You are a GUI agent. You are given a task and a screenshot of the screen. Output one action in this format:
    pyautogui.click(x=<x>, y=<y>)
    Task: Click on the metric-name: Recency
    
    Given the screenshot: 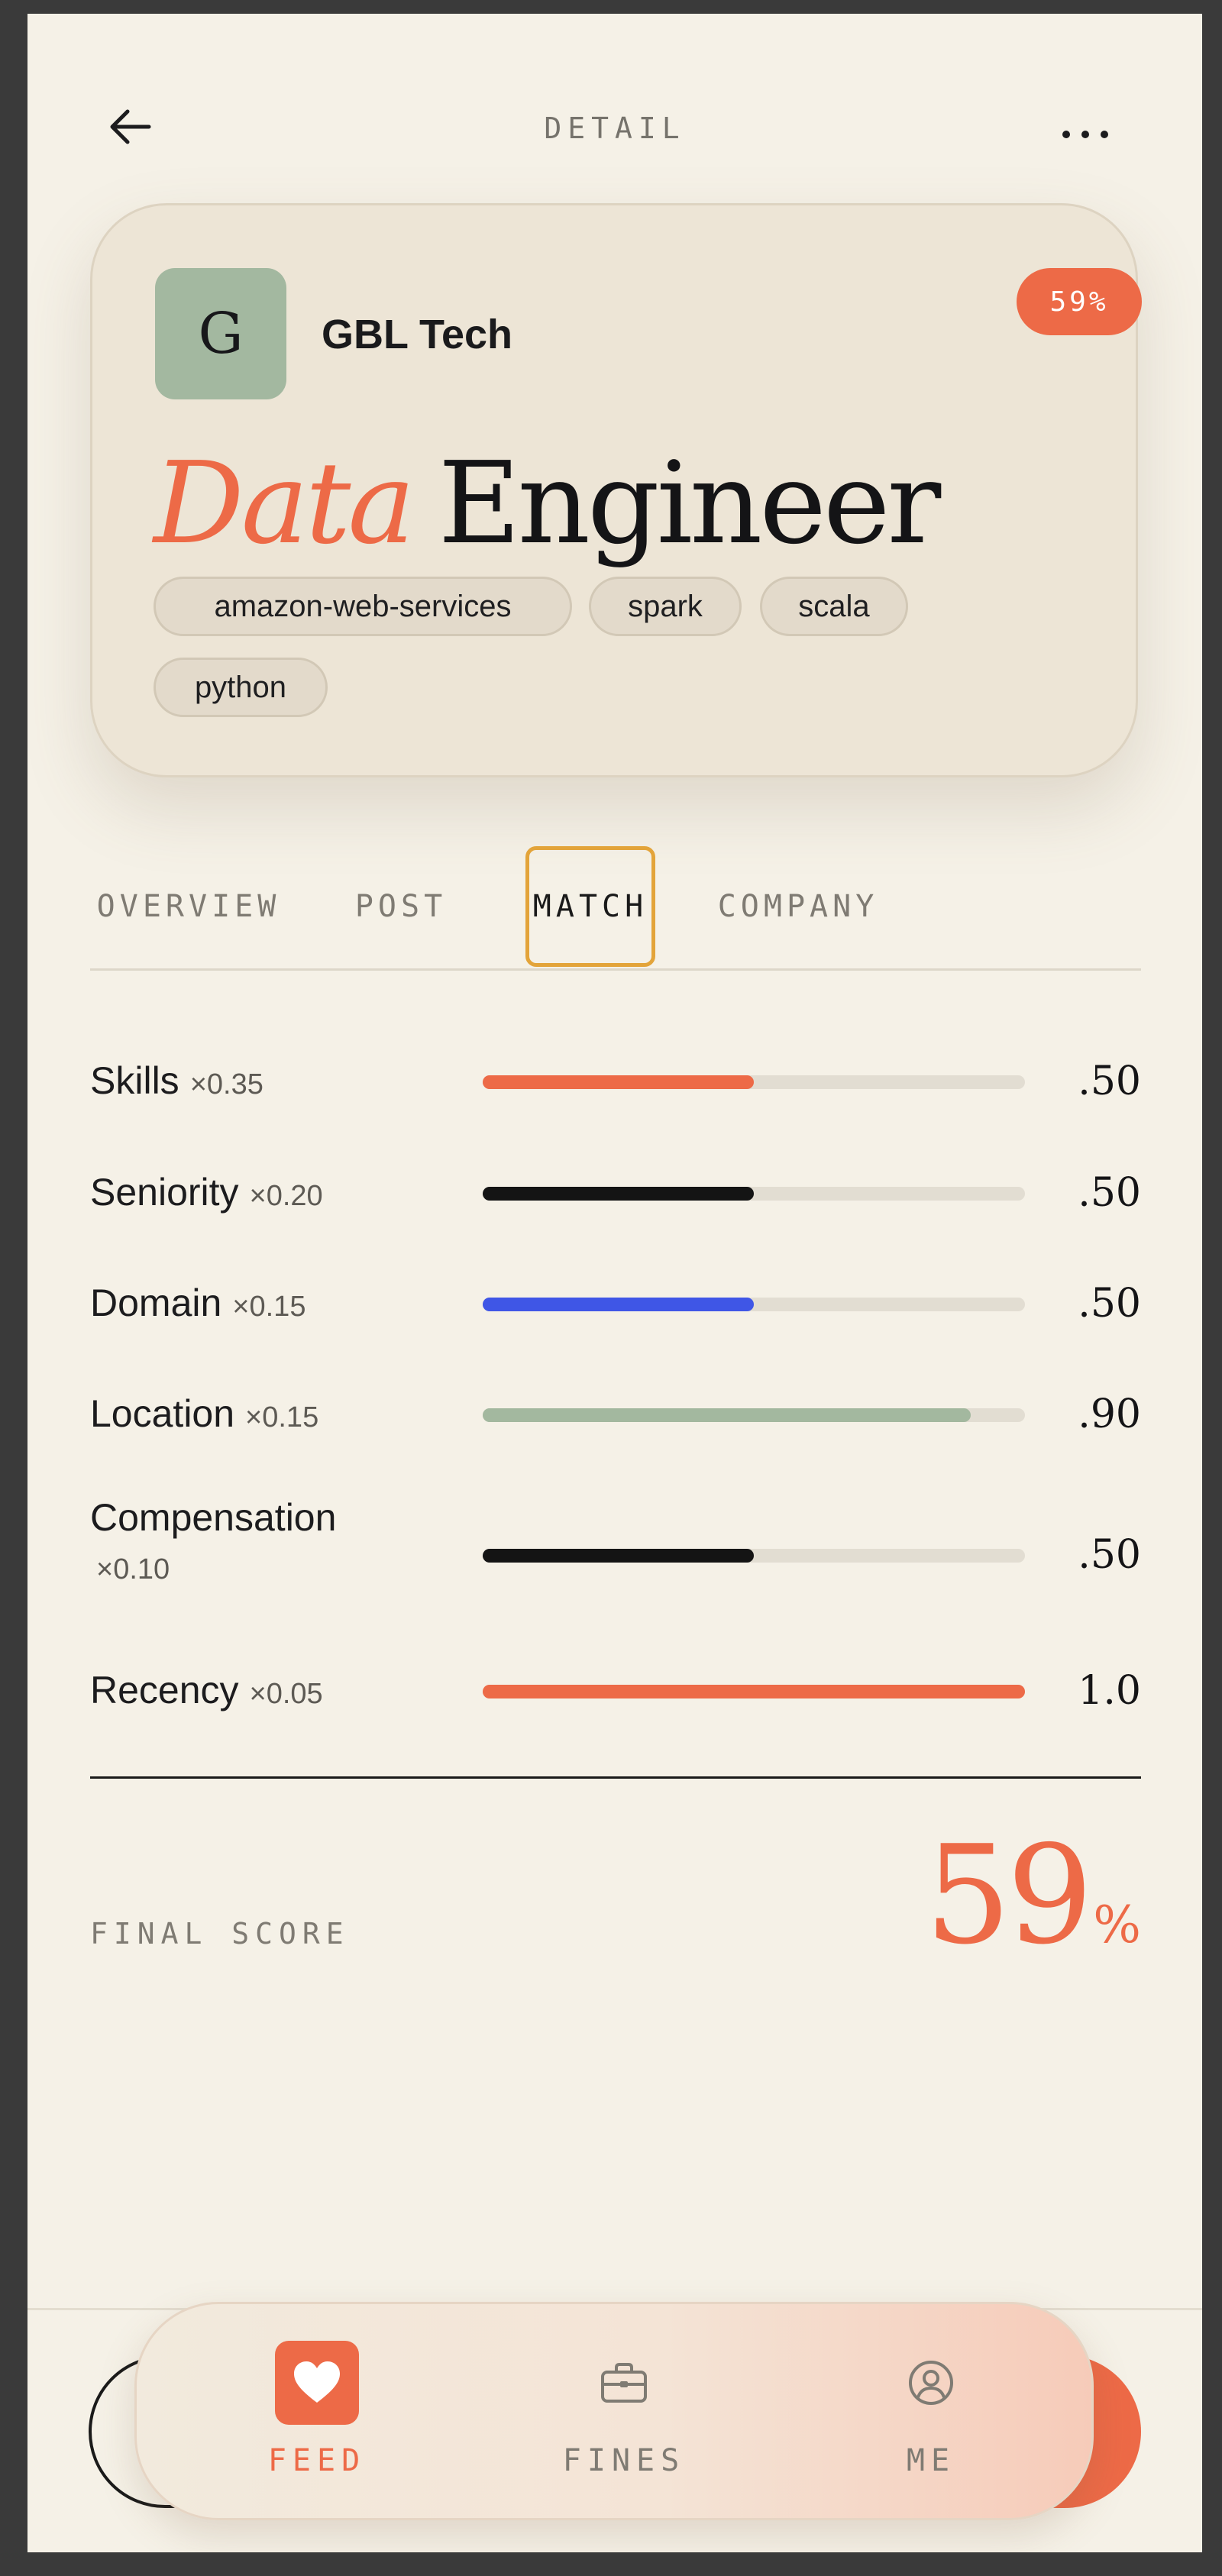 What is the action you would take?
    pyautogui.click(x=164, y=1690)
    